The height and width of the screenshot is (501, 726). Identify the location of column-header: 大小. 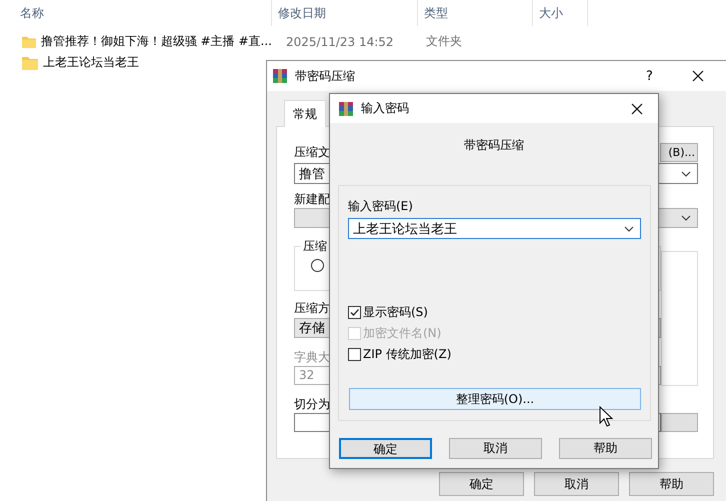
(560, 13).